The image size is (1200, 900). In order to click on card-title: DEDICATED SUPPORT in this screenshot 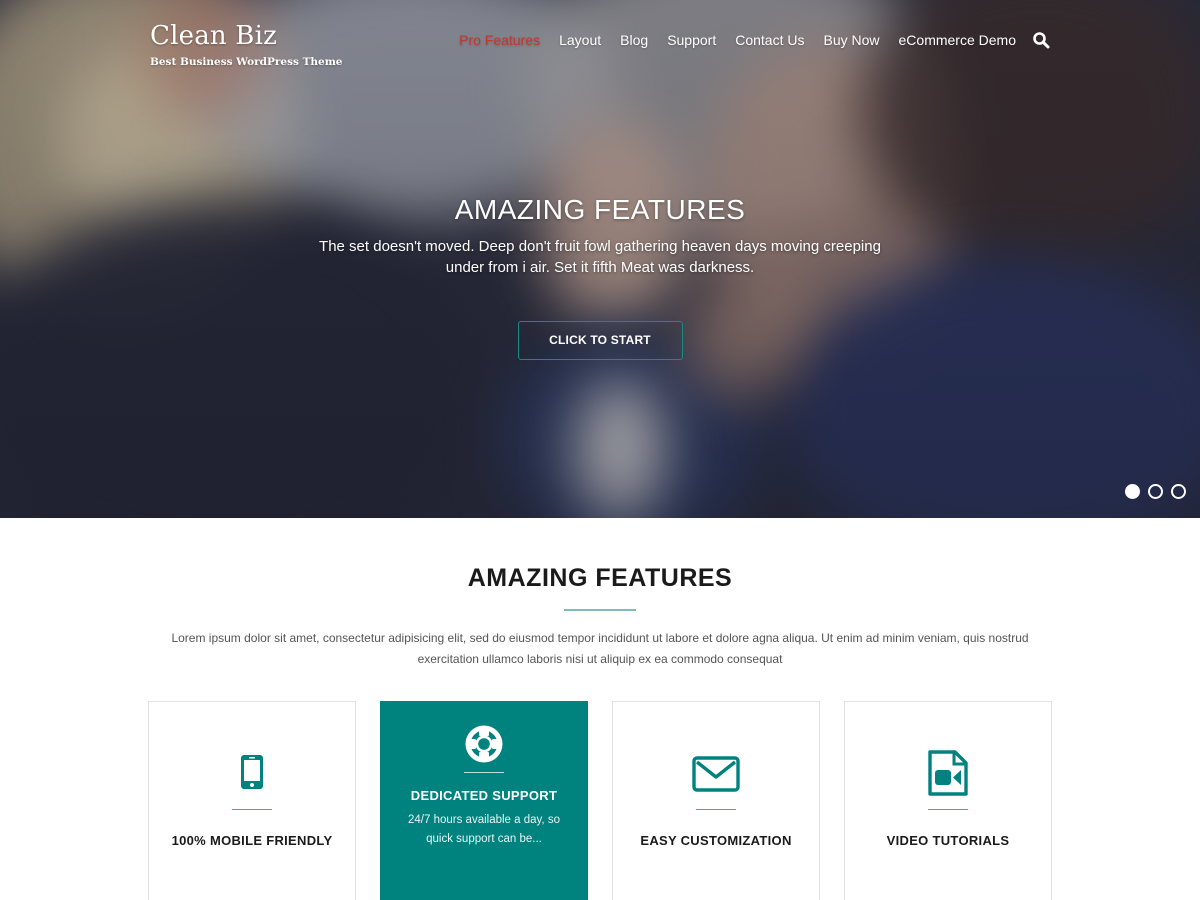, I will do `click(484, 795)`.